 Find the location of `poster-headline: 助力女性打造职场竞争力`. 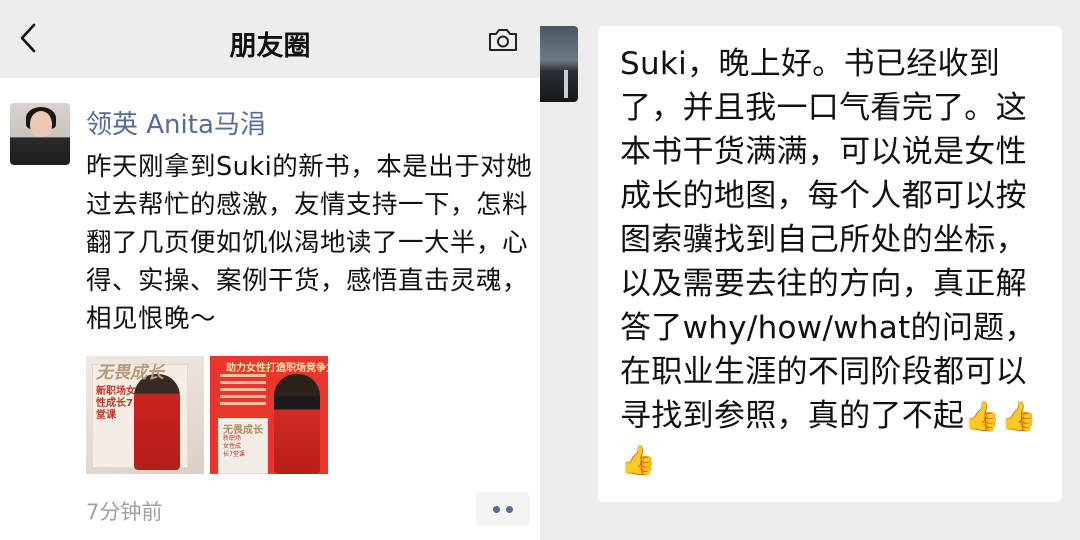

poster-headline: 助力女性打造职场竞争力 is located at coordinates (277, 368).